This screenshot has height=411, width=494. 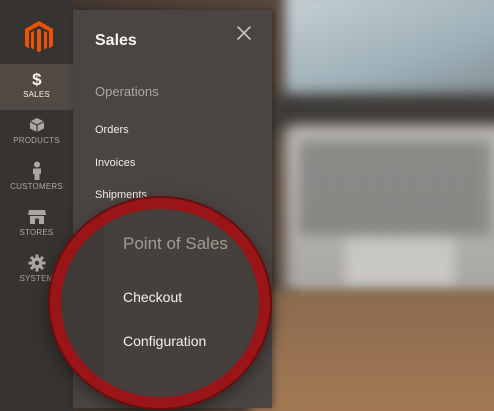 I want to click on laptop-trackpad-blur, so click(x=400, y=262).